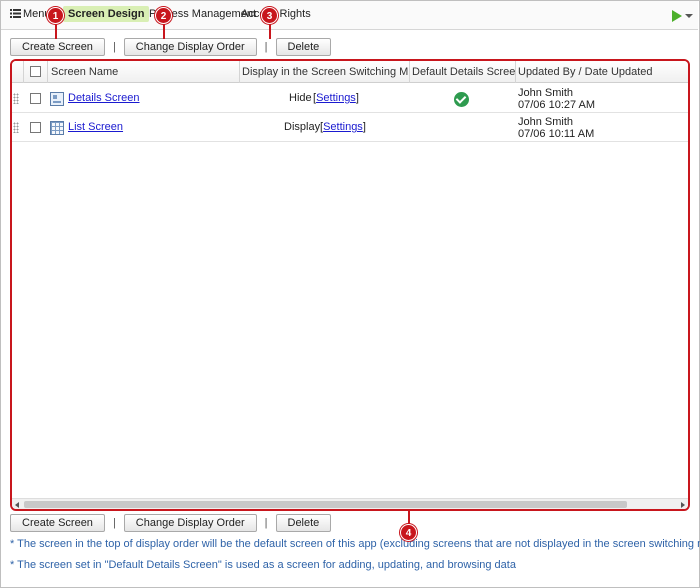 This screenshot has height=588, width=700. Describe the element at coordinates (55, 15) in the screenshot. I see `callout-badge: 1` at that location.